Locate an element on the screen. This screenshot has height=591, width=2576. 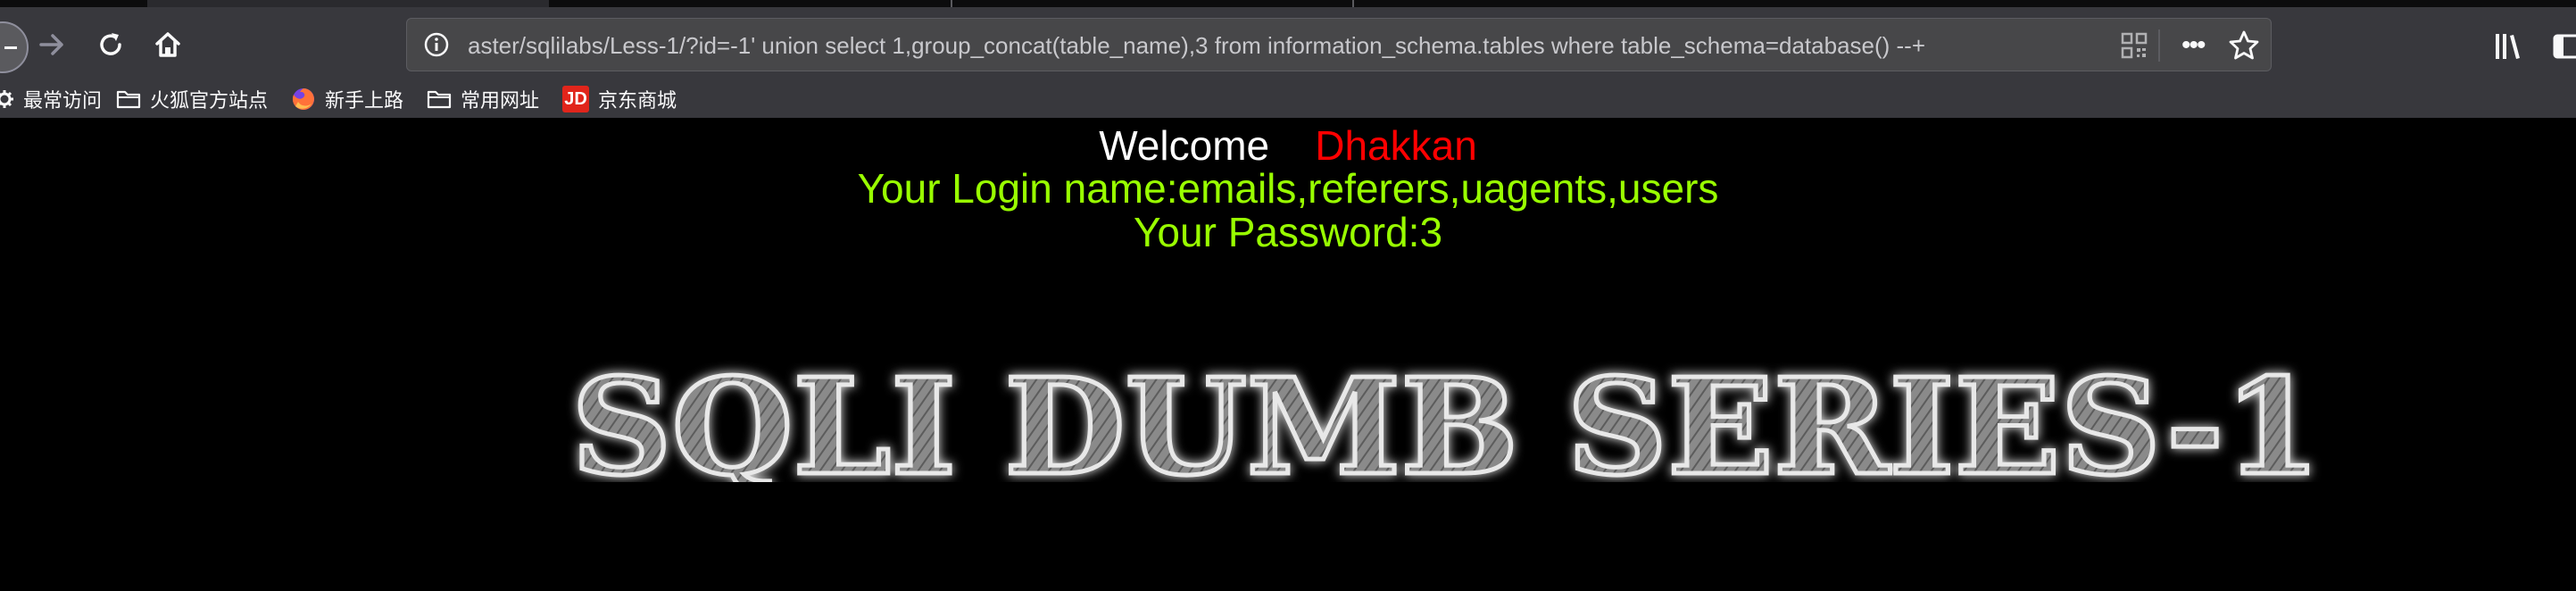
bookmark-firefox-official: 火狐官方站点 is located at coordinates (192, 99).